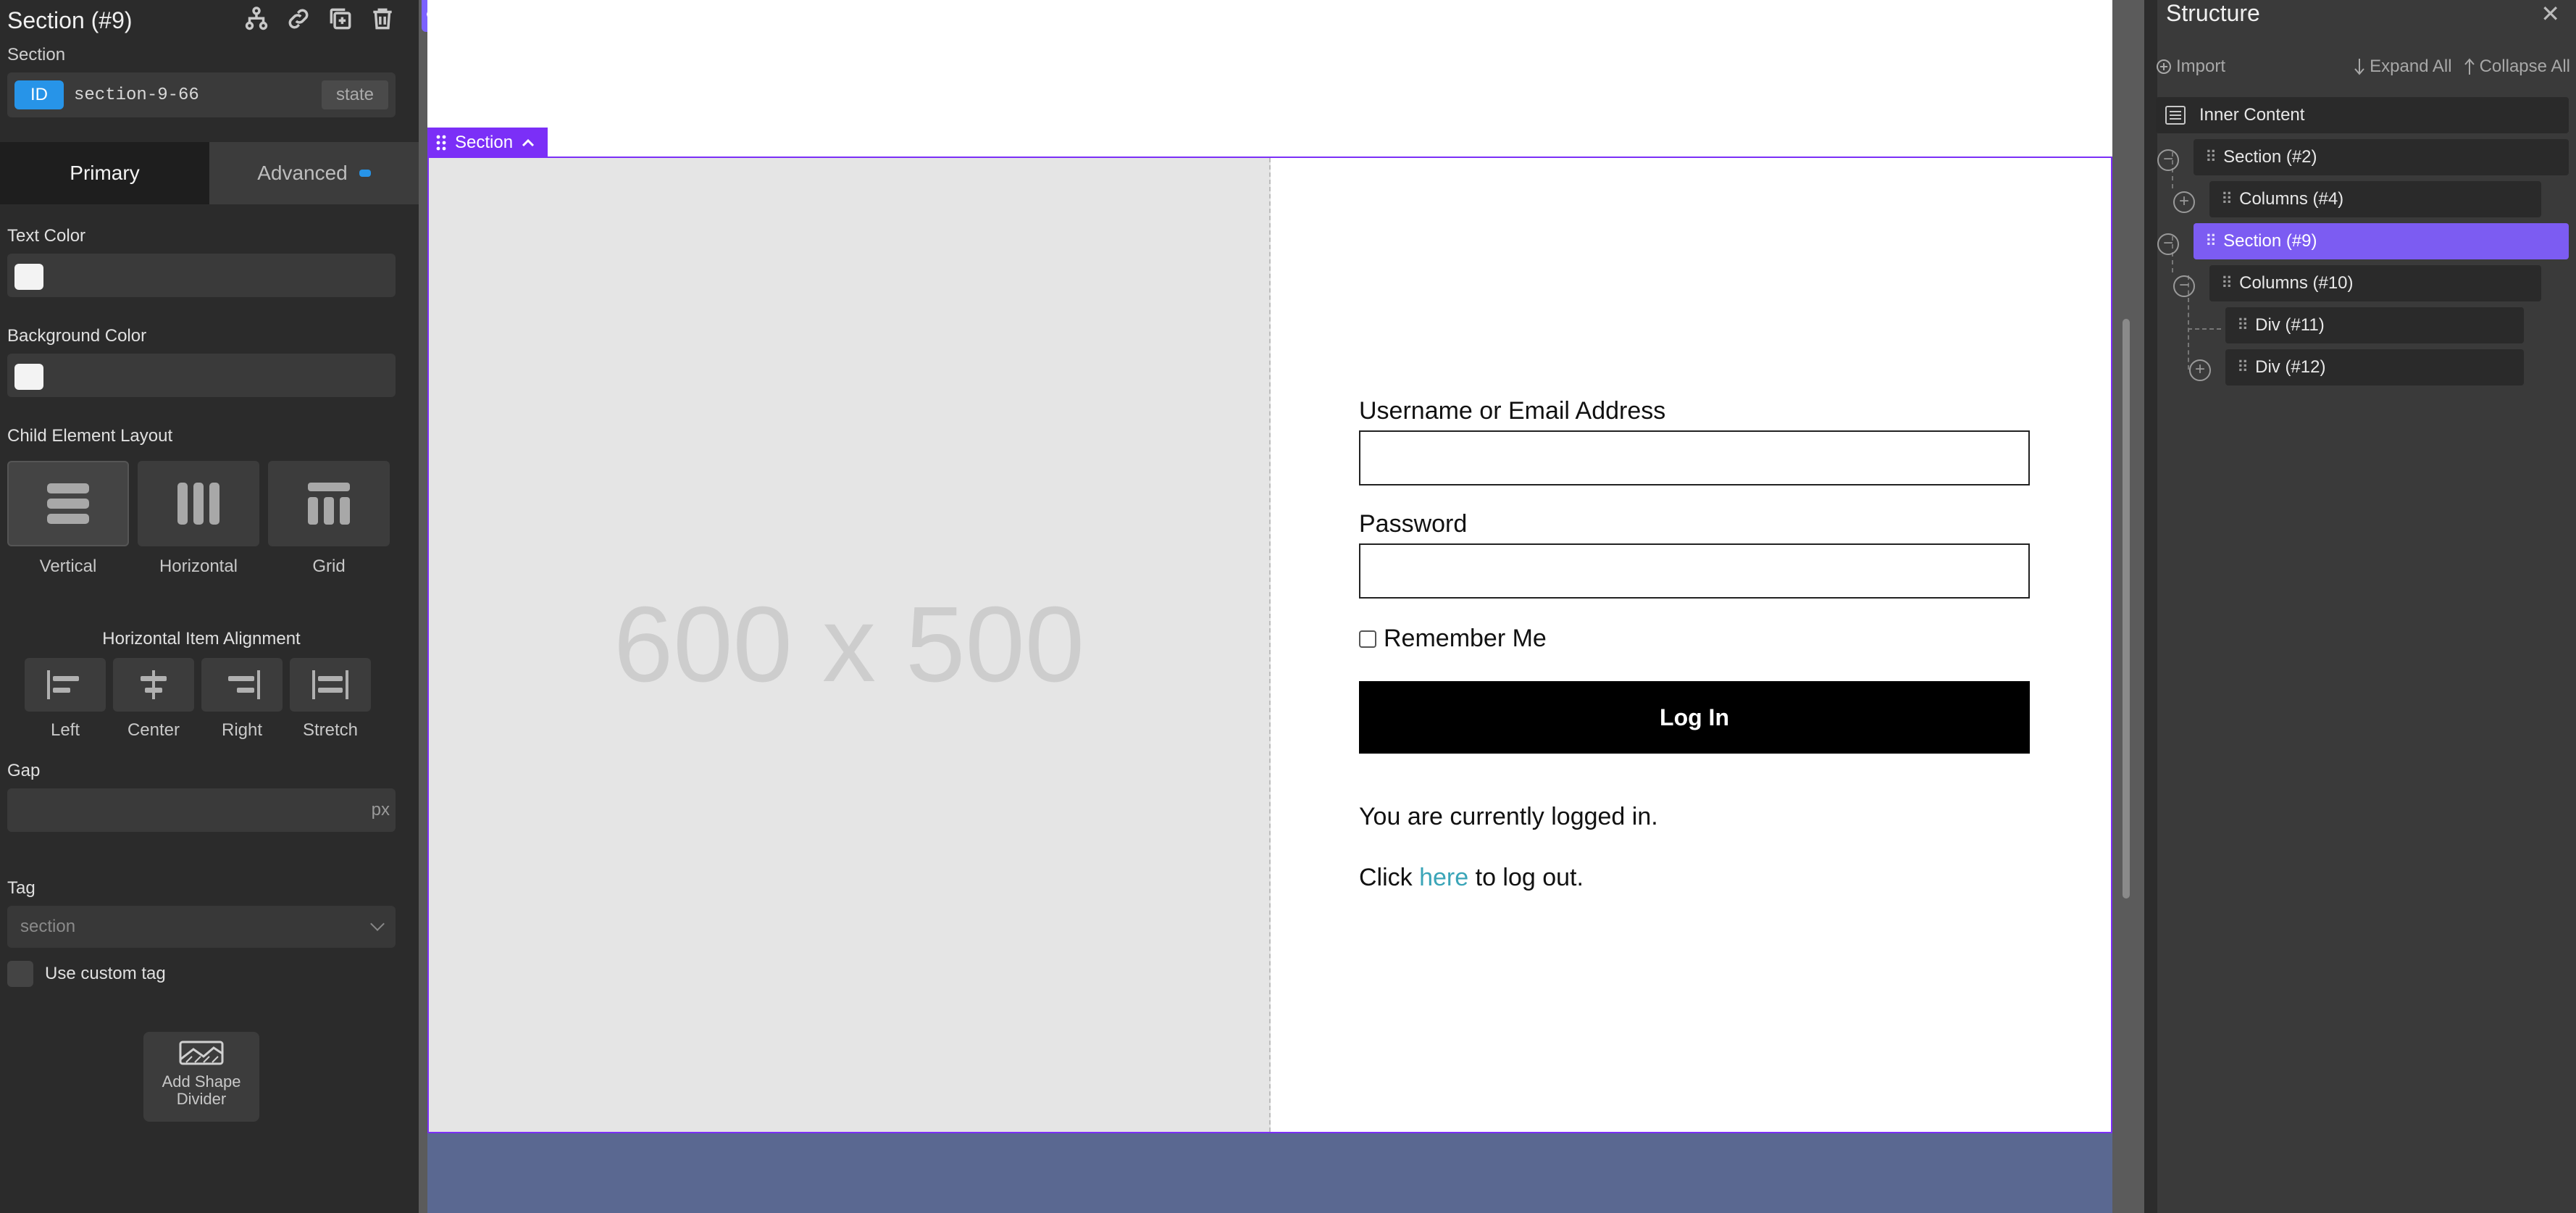 The image size is (2576, 1213). I want to click on horizontal-alignment-options: Left Center Right Stretch, so click(198, 699).